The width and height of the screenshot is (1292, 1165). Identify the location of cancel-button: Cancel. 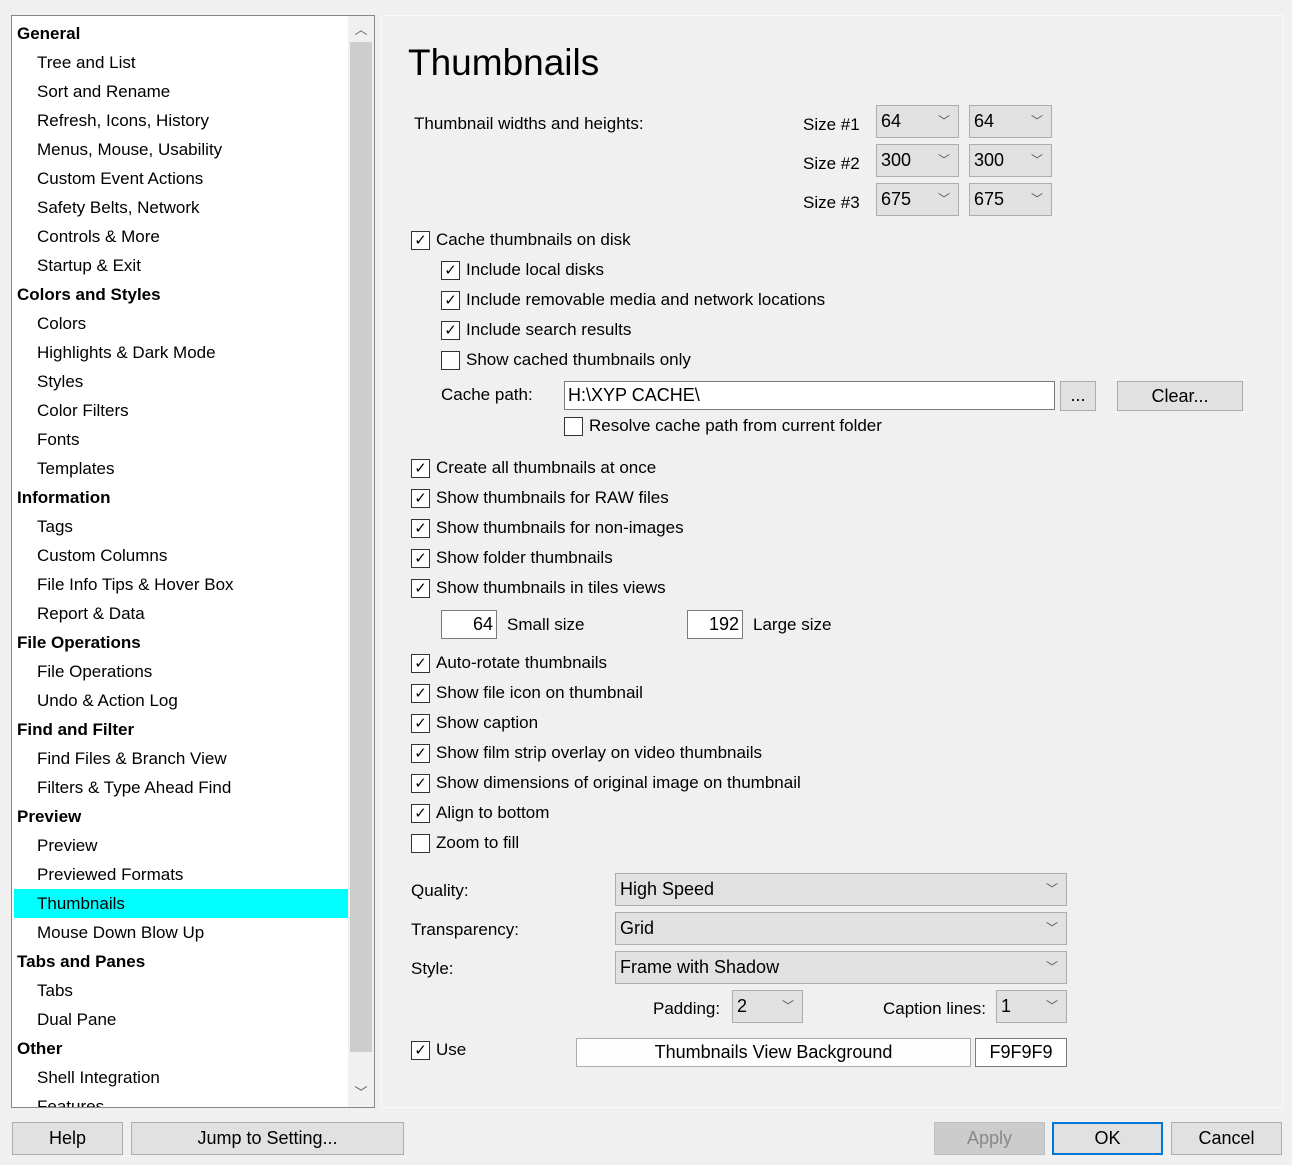
(1226, 1138).